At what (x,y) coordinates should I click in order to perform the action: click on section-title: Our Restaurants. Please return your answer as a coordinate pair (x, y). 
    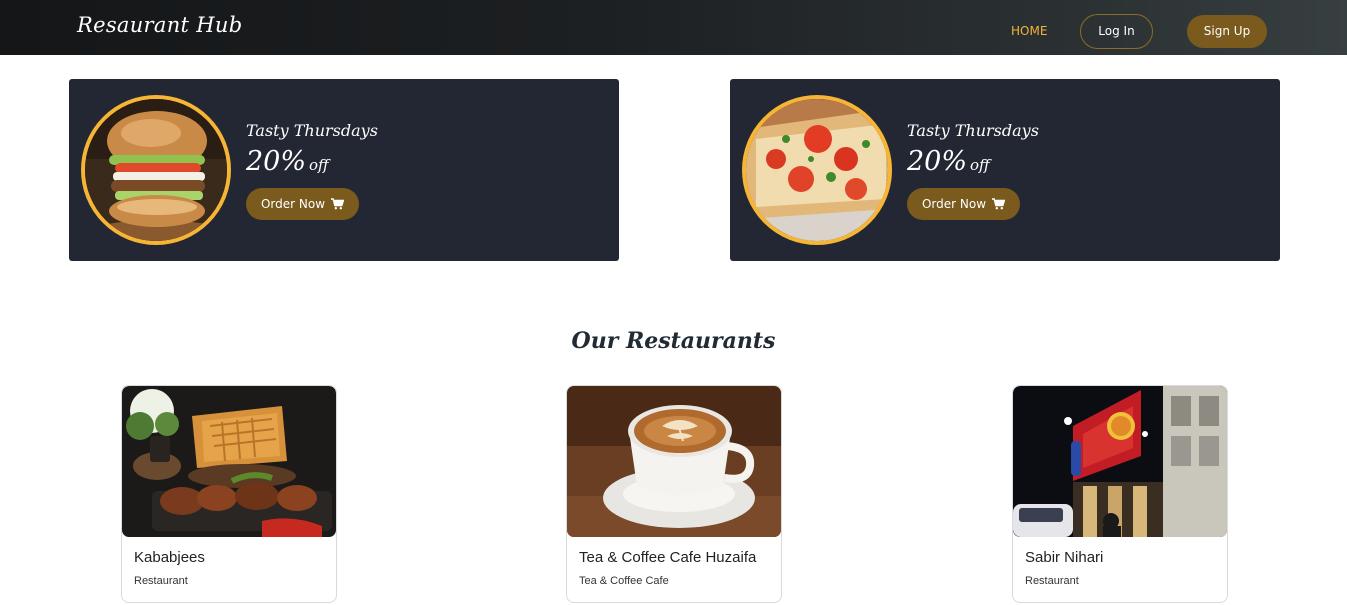
    Looking at the image, I should click on (673, 341).